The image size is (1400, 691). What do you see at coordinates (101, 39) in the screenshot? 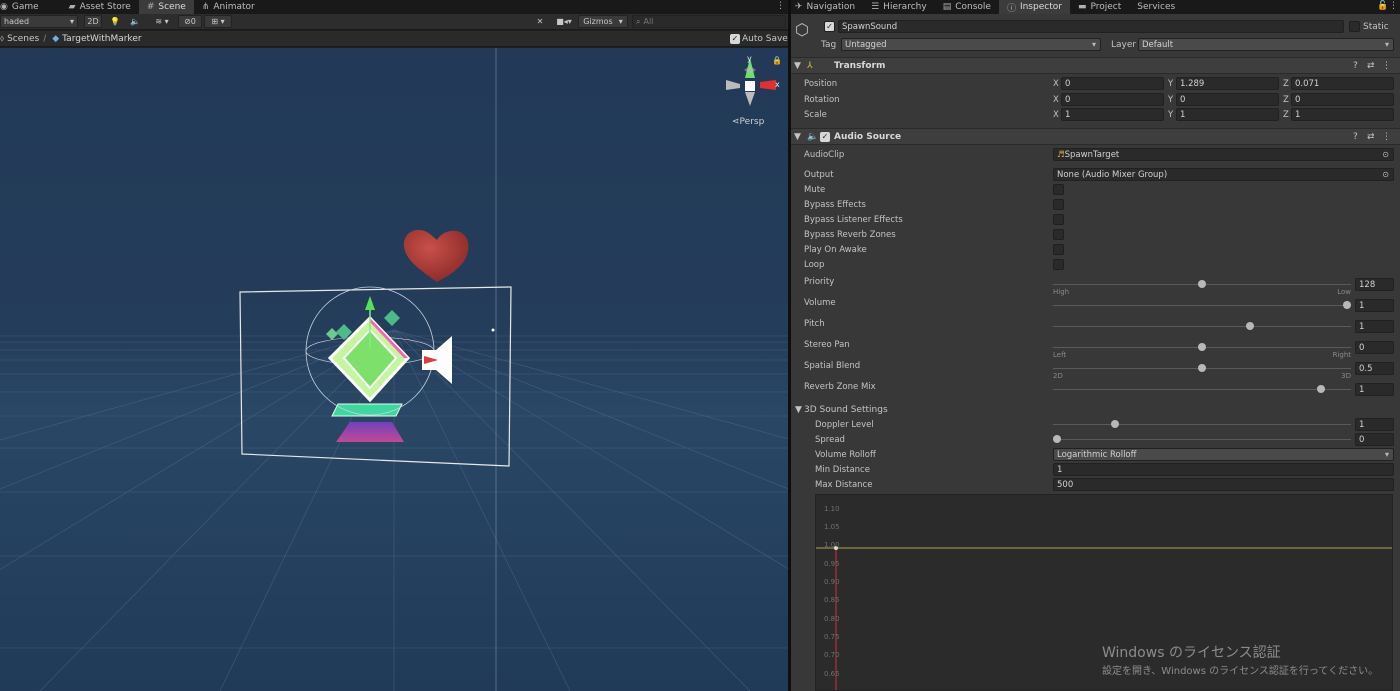
I see `breadcrumb-current: TargetWithMarker` at bounding box center [101, 39].